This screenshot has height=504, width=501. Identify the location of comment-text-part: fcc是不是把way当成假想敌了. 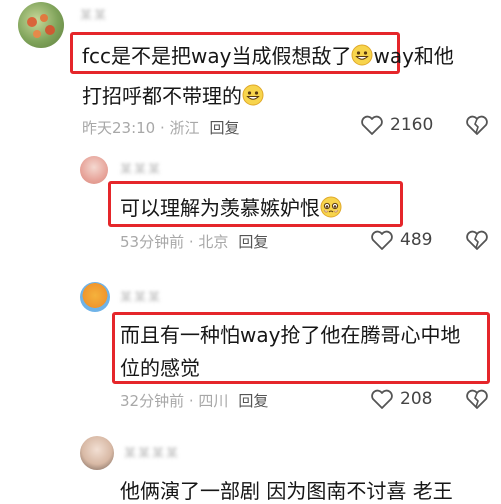
(217, 56).